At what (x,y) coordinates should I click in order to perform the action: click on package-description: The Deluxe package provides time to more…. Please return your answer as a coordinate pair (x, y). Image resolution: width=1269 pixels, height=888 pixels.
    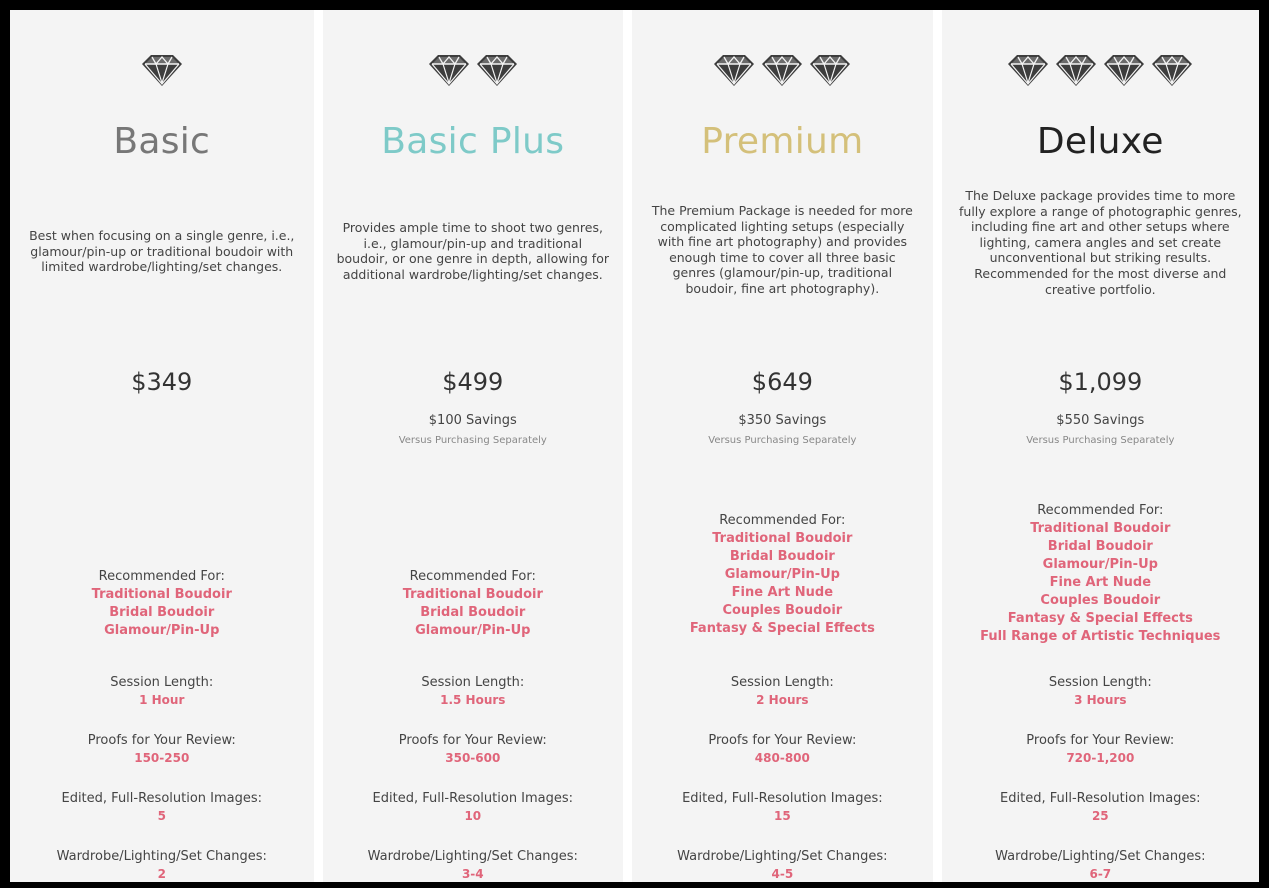
    Looking at the image, I should click on (1100, 242).